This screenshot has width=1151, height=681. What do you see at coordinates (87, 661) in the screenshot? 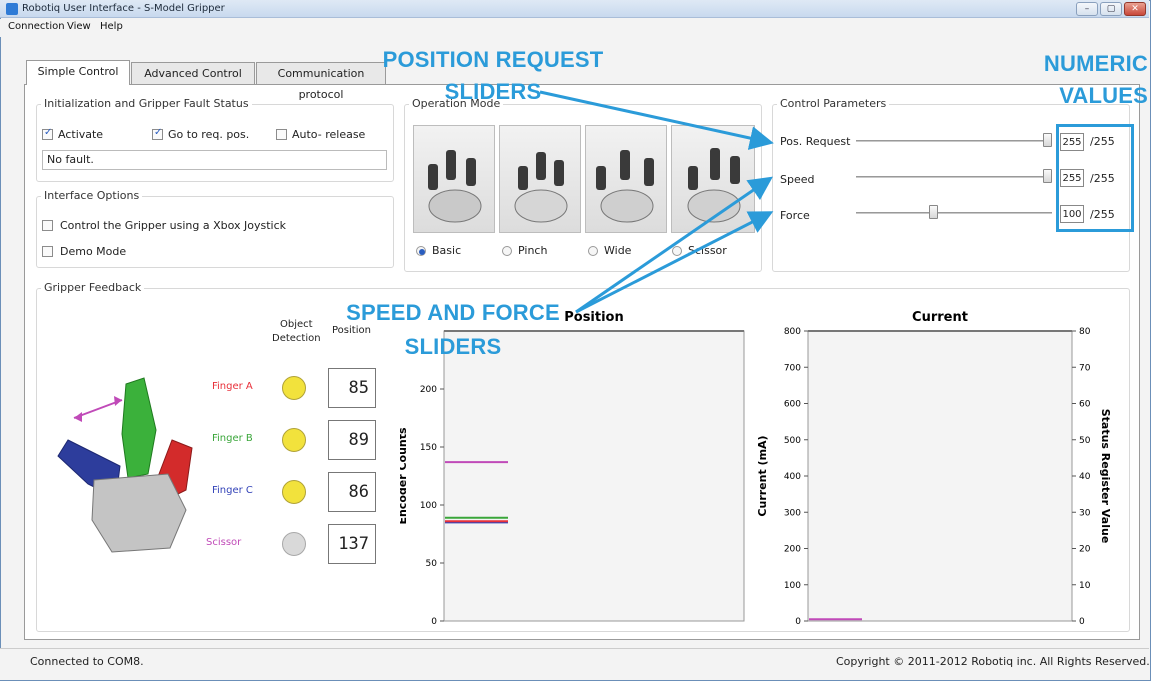
I see `connection-status: Connected to COM8.` at bounding box center [87, 661].